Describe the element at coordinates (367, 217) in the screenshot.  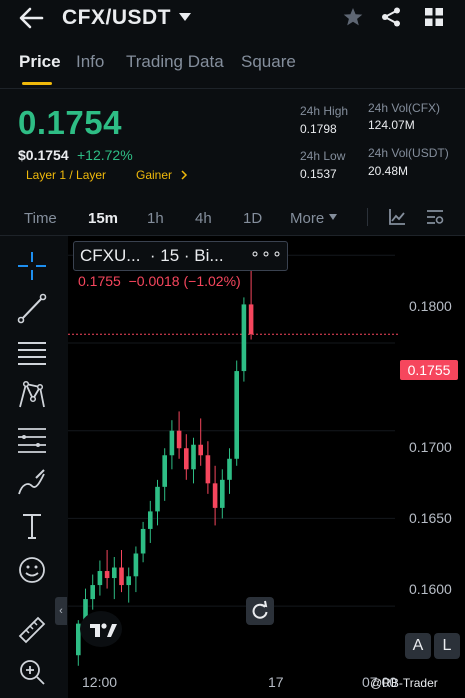
I see `interval-divider` at that location.